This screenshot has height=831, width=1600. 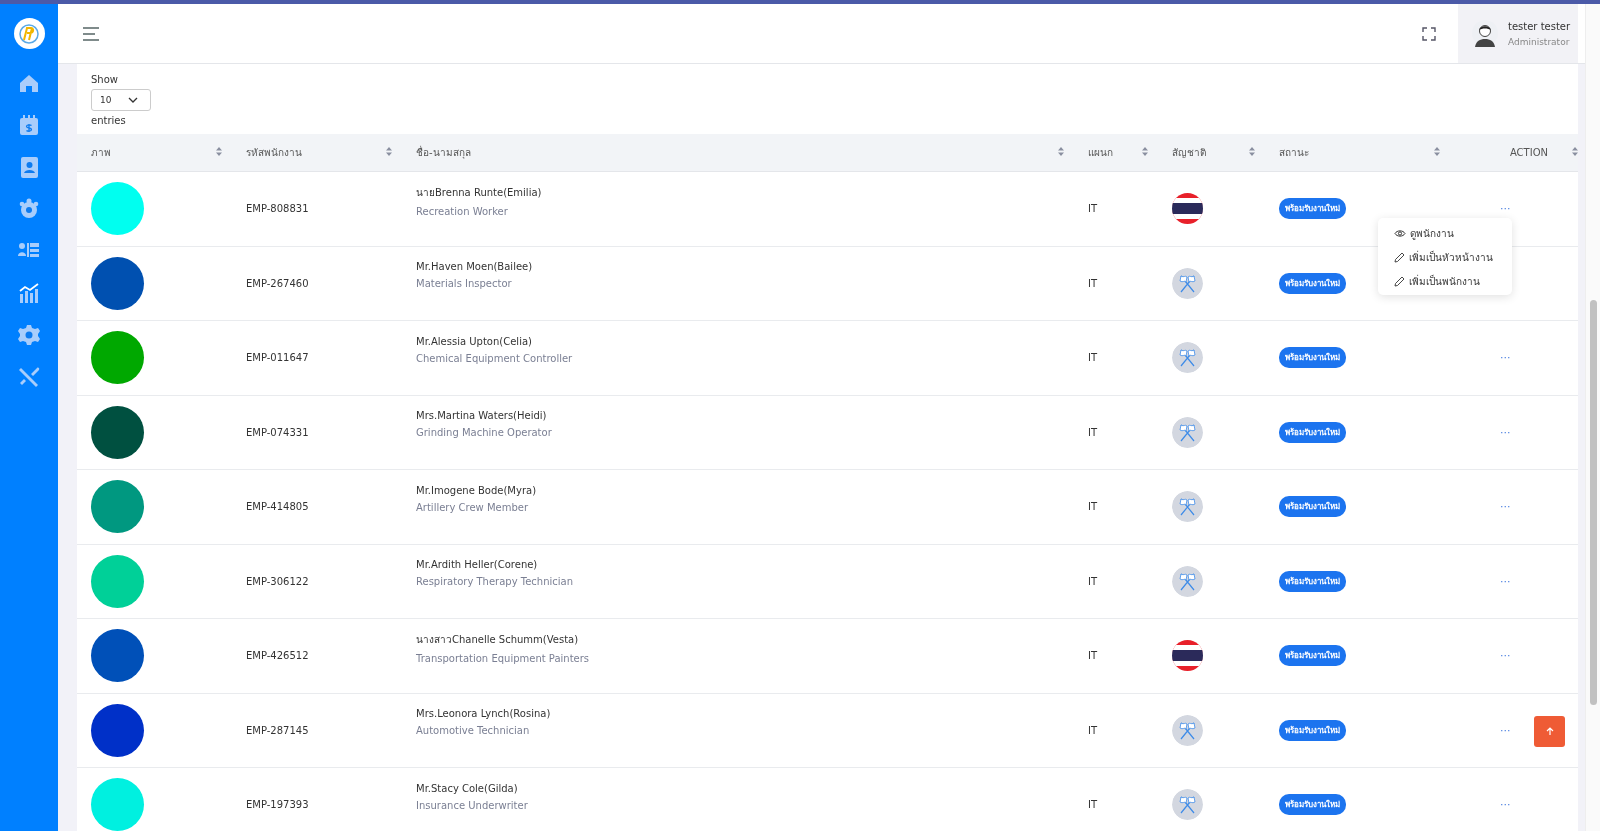 What do you see at coordinates (29, 33) in the screenshot?
I see `logo` at bounding box center [29, 33].